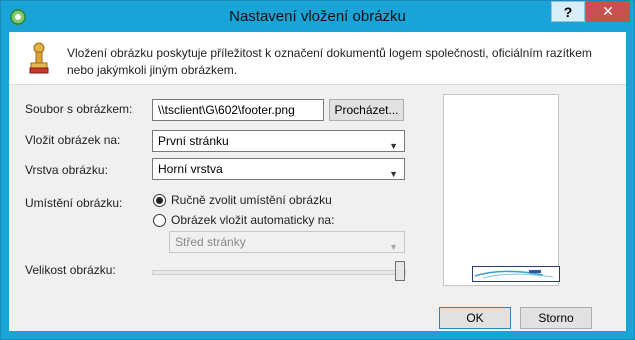 The image size is (635, 340). Describe the element at coordinates (287, 242) in the screenshot. I see `auto-position-select: Střed stránky ▼` at that location.